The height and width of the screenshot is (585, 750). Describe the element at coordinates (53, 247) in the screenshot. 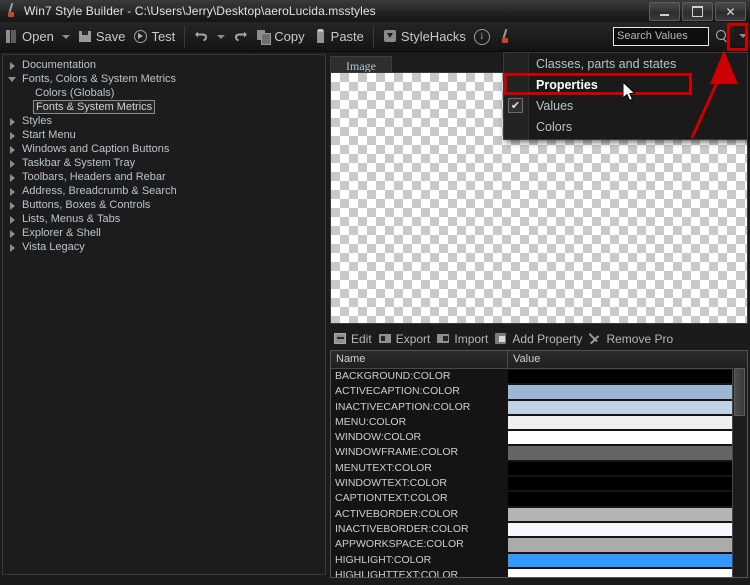

I see `tree-item-label: Vista Legacy` at that location.